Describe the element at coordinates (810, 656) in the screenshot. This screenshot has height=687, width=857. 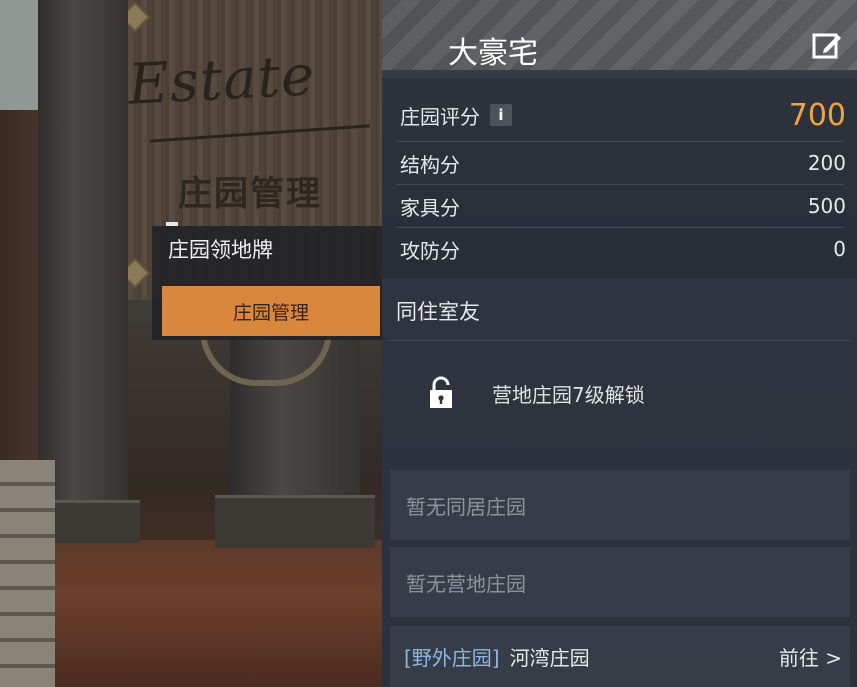
I see `goto-button: 前往 >` at that location.